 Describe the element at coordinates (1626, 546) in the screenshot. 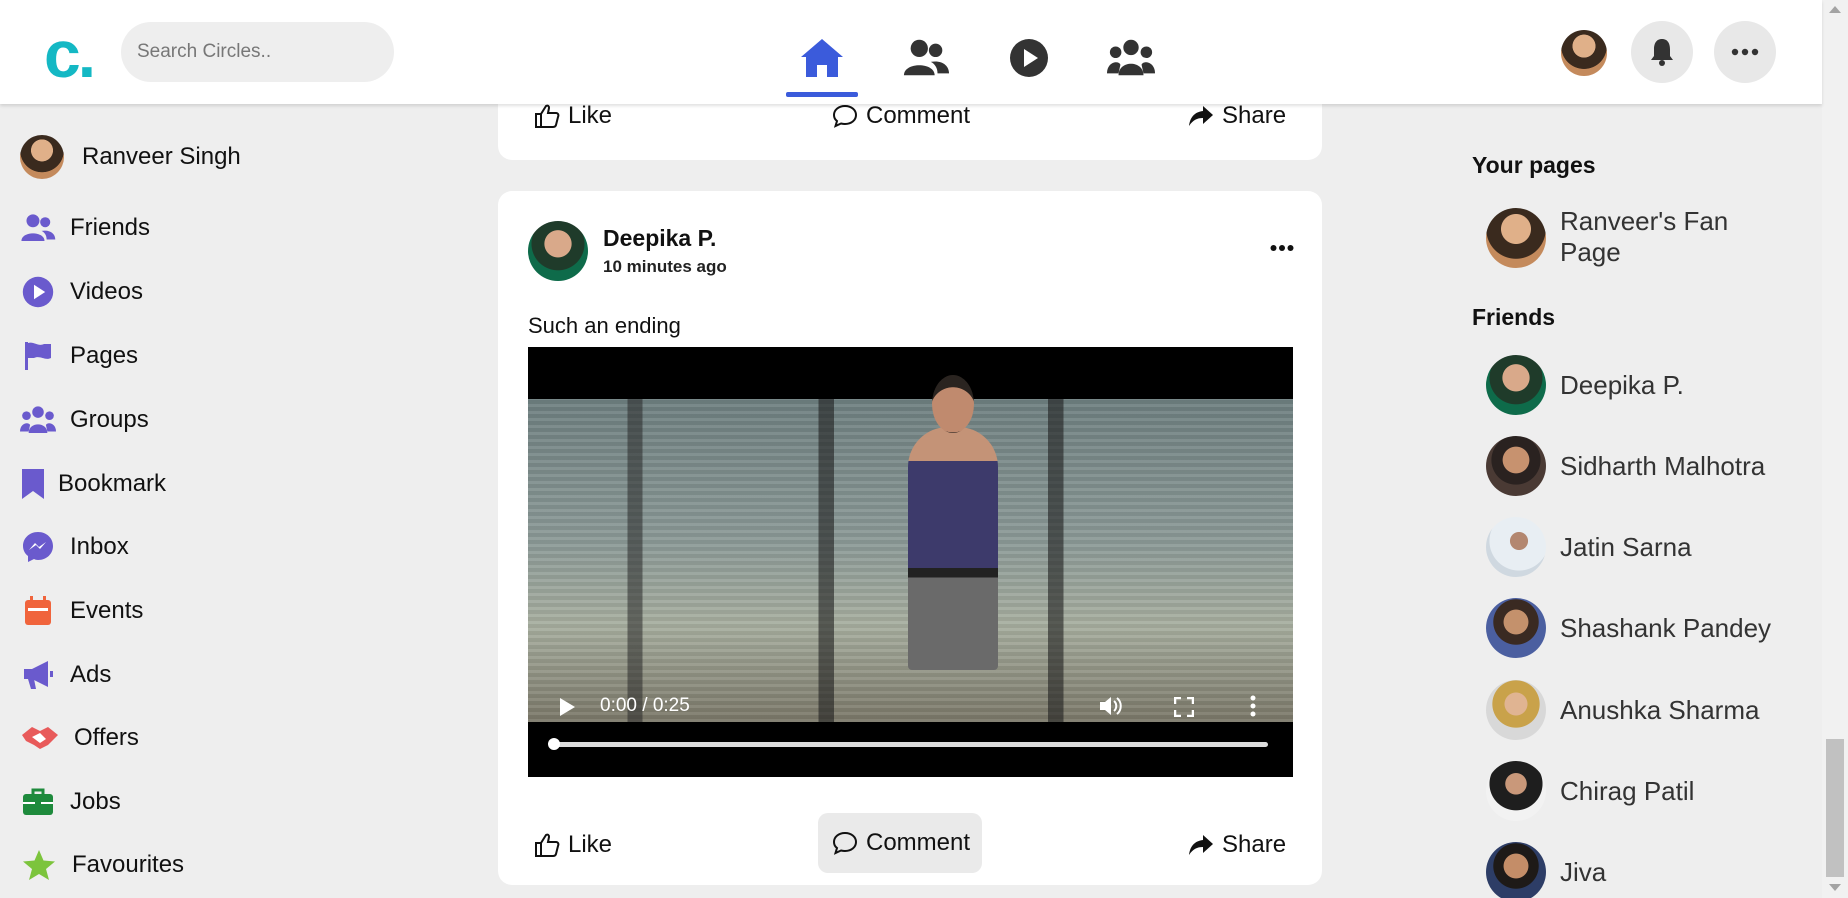

I see `friend-name: Jatin Sarna` at that location.